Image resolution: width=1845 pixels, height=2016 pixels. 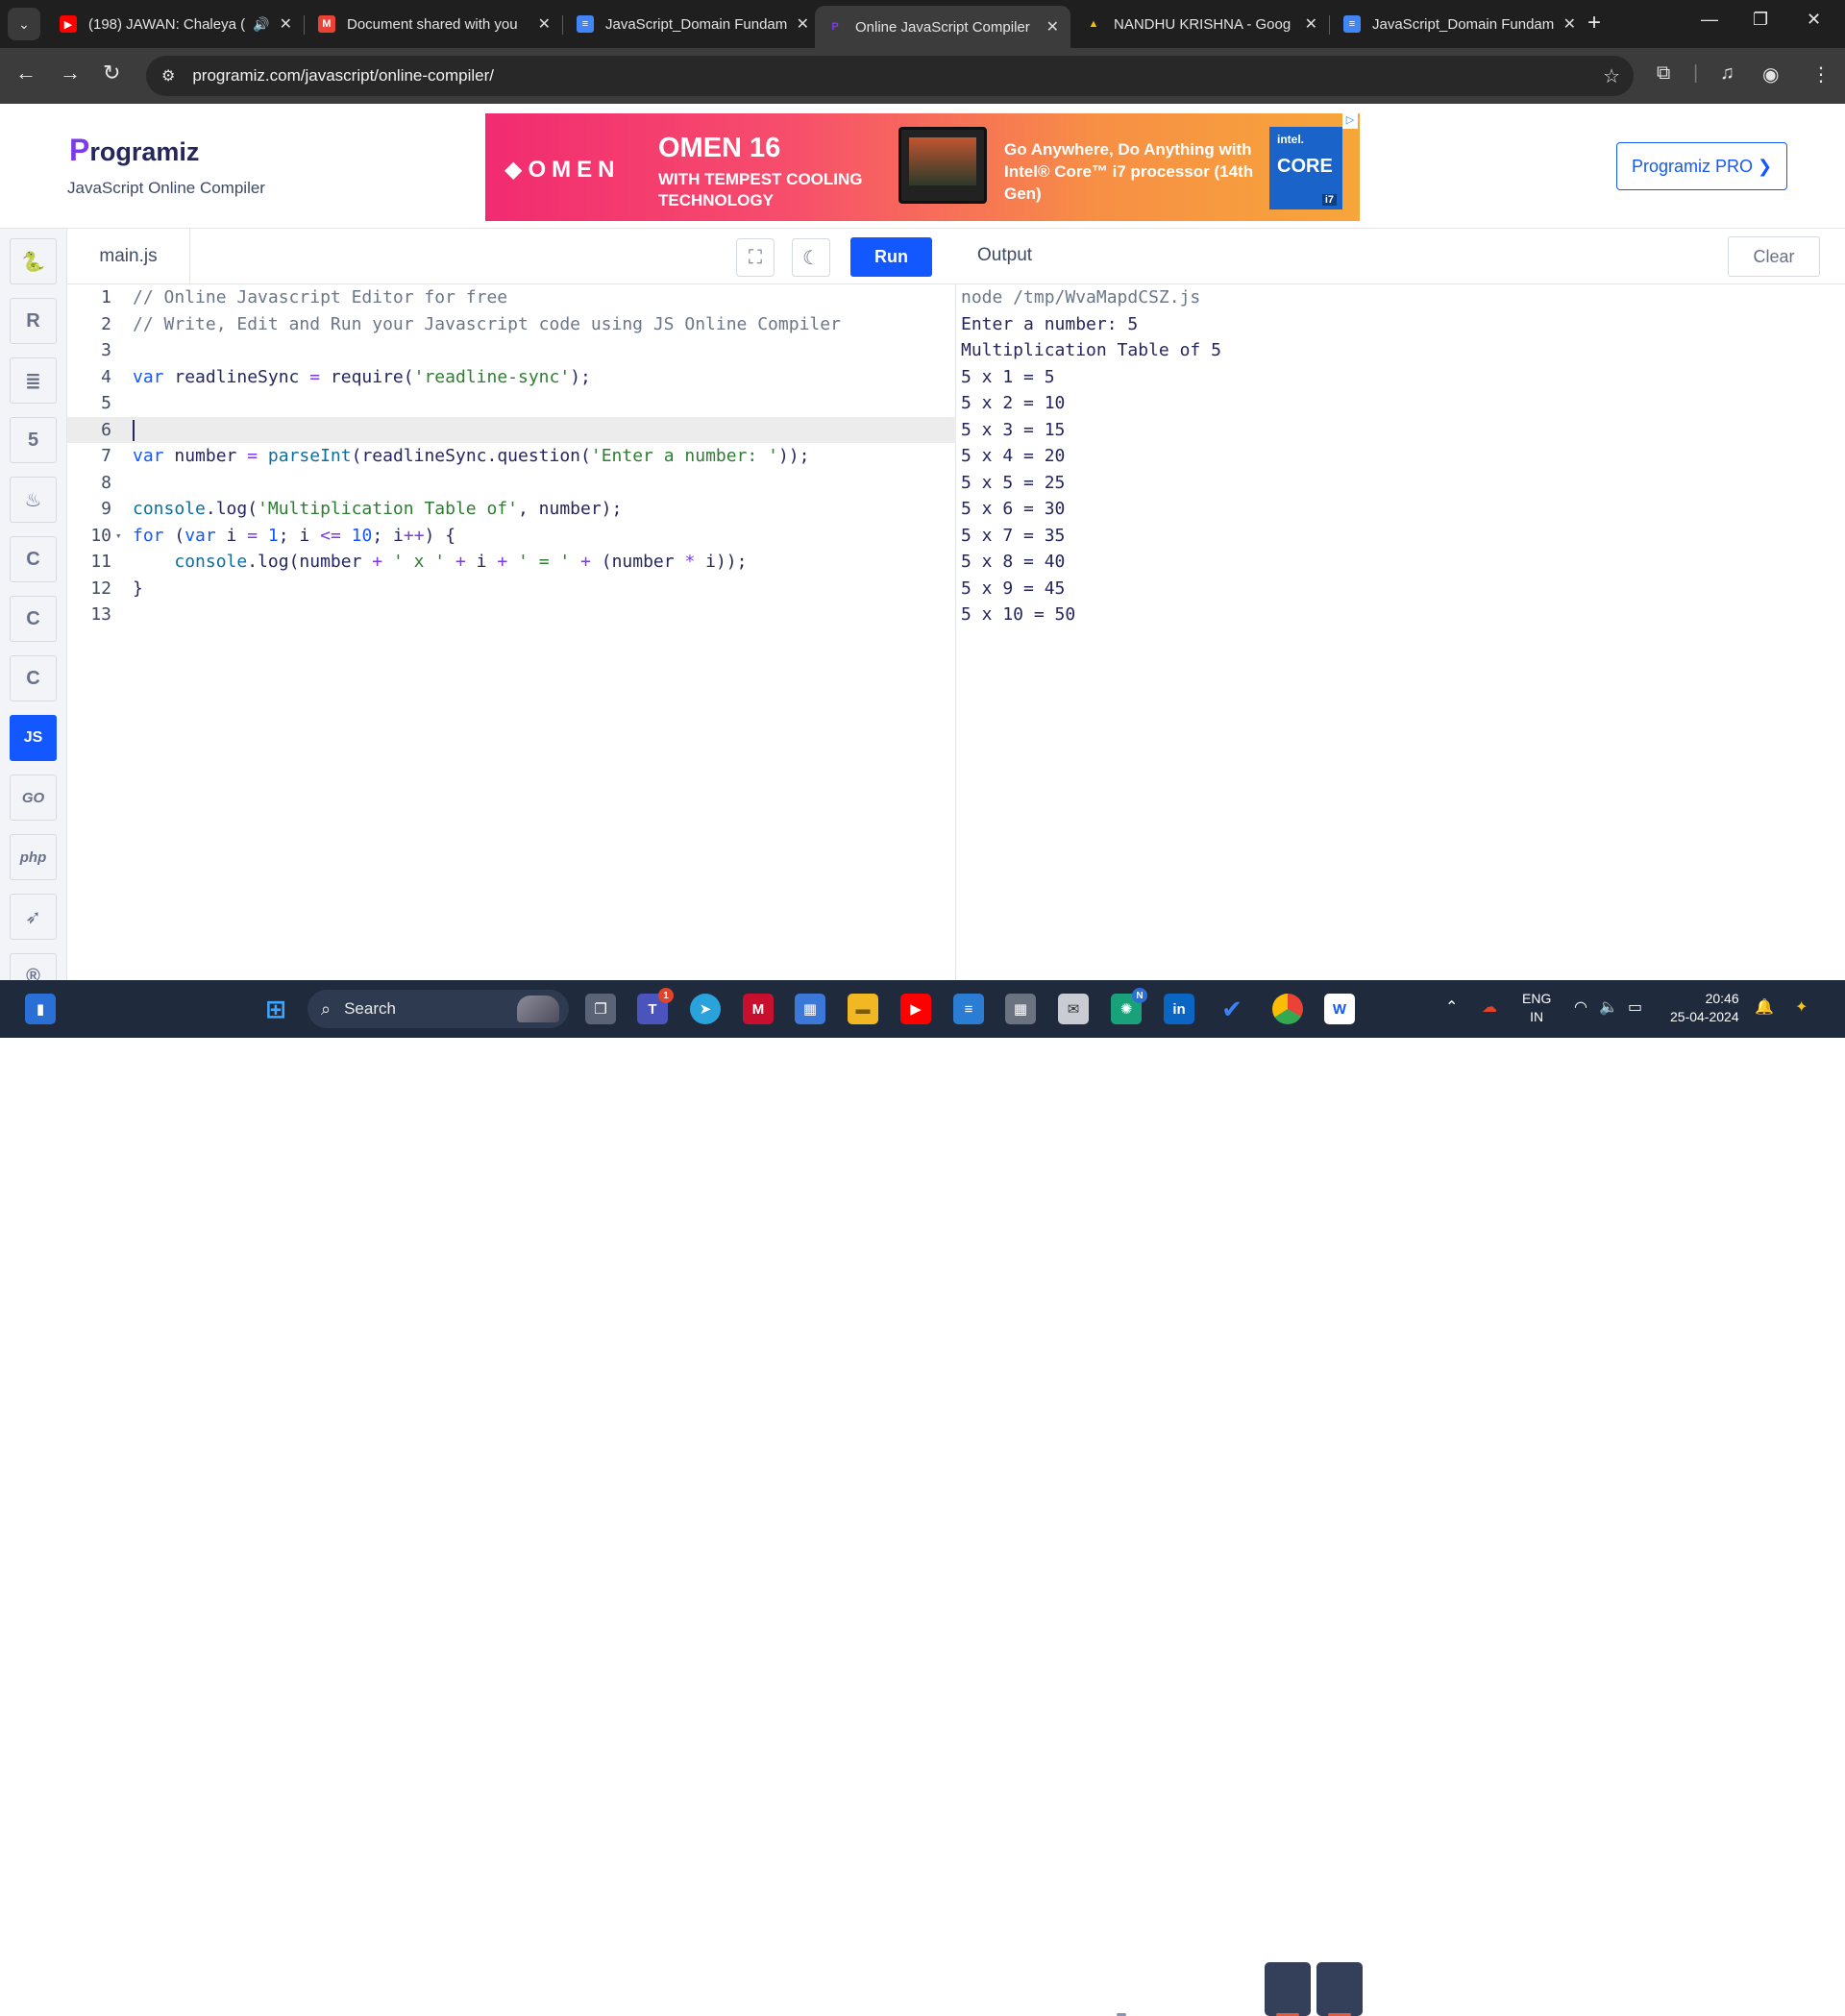 I want to click on browser-tab: M Document shared with you ✕, so click(x=434, y=24).